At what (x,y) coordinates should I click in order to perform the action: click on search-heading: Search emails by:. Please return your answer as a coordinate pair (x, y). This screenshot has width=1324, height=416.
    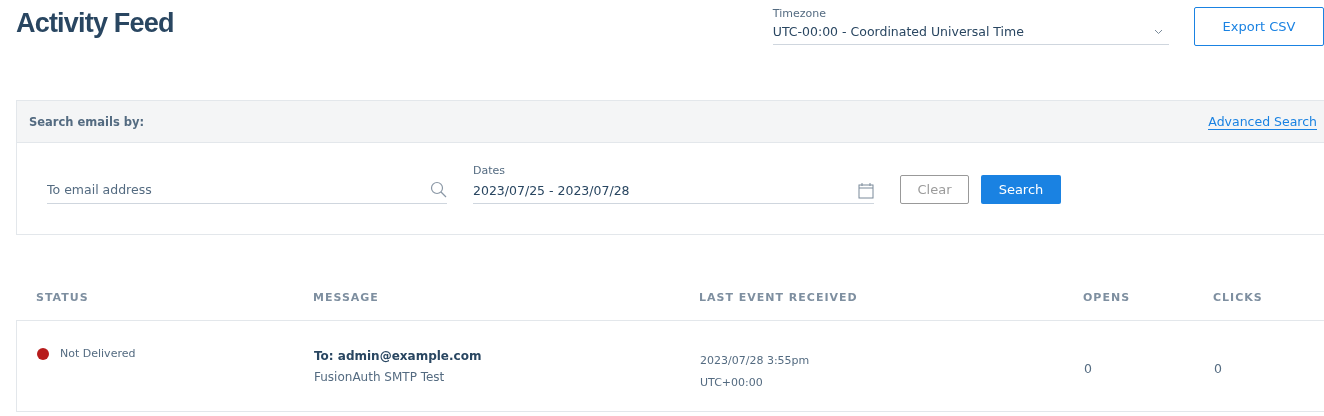
    Looking at the image, I should click on (87, 121).